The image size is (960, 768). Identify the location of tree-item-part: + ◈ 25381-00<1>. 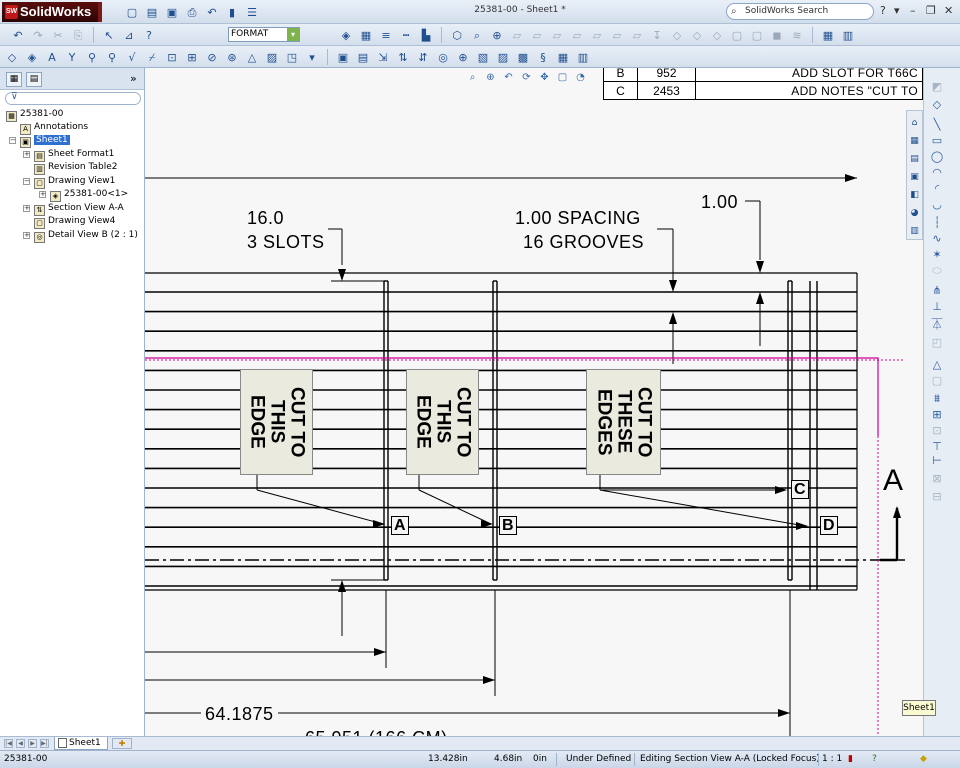
(83, 195).